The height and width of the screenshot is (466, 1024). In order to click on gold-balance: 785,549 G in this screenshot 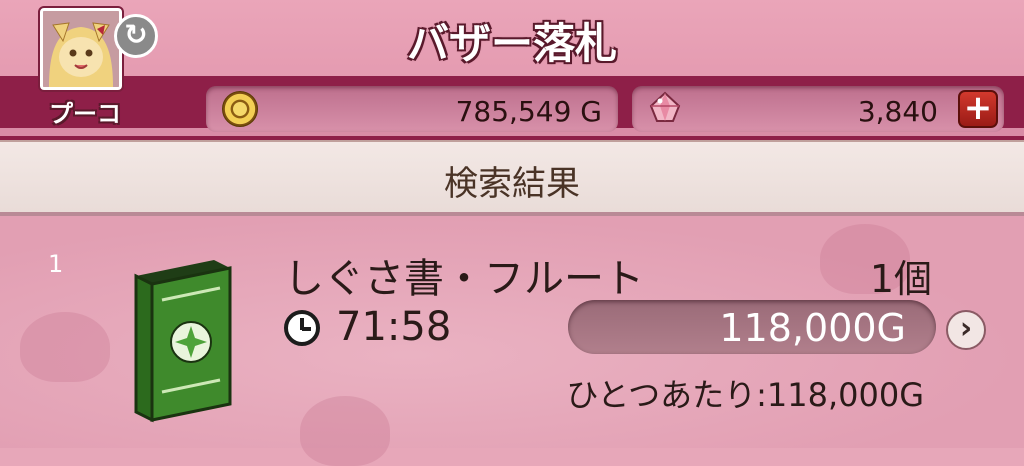, I will do `click(412, 109)`.